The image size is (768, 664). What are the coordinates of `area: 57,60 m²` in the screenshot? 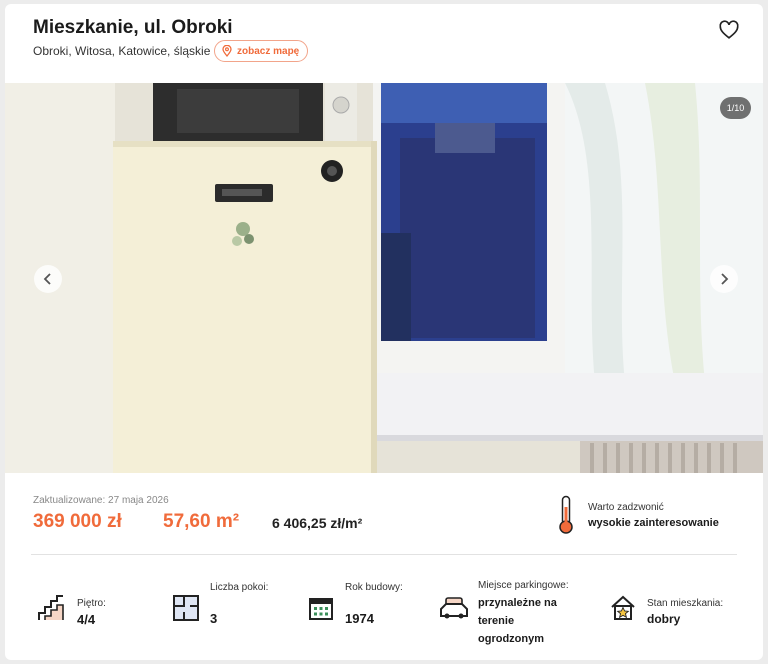 It's located at (201, 521).